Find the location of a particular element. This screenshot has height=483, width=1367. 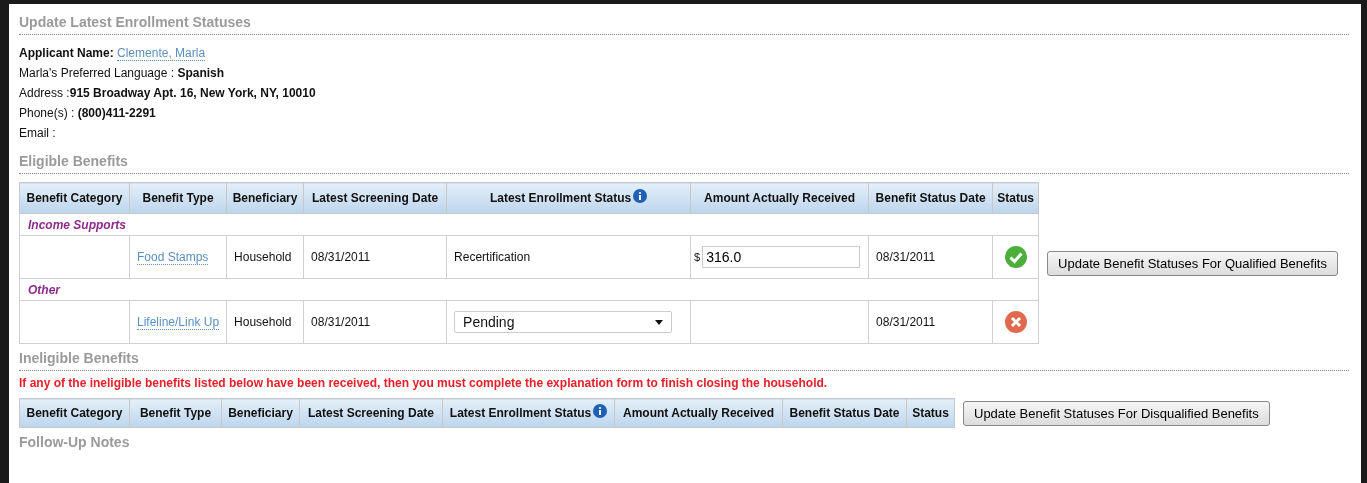

benefit-type-link: Lifeline/Link Up is located at coordinates (178, 322).